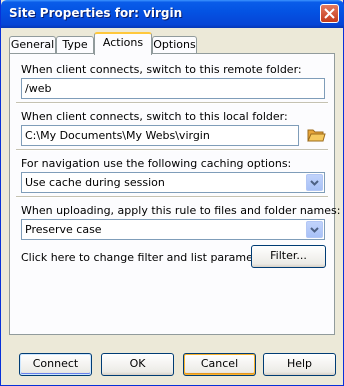 This screenshot has height=386, width=344. What do you see at coordinates (160, 135) in the screenshot?
I see `local-folder-input: C:\My Documents\My Webs\virgin` at bounding box center [160, 135].